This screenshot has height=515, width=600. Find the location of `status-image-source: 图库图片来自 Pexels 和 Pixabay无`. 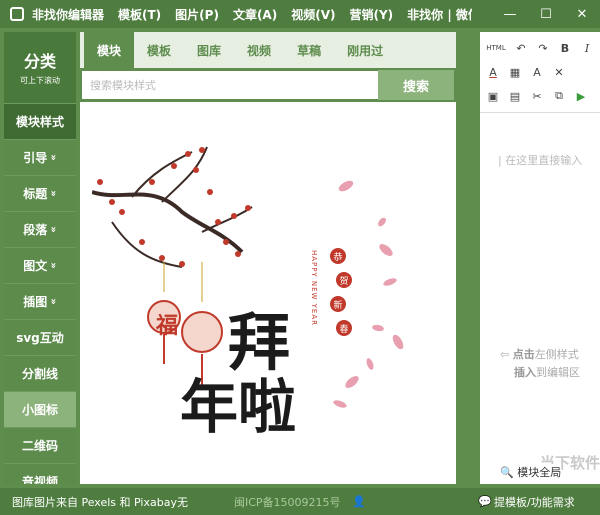

status-image-source: 图库图片来自 Pexels 和 Pixabay无 is located at coordinates (100, 502).